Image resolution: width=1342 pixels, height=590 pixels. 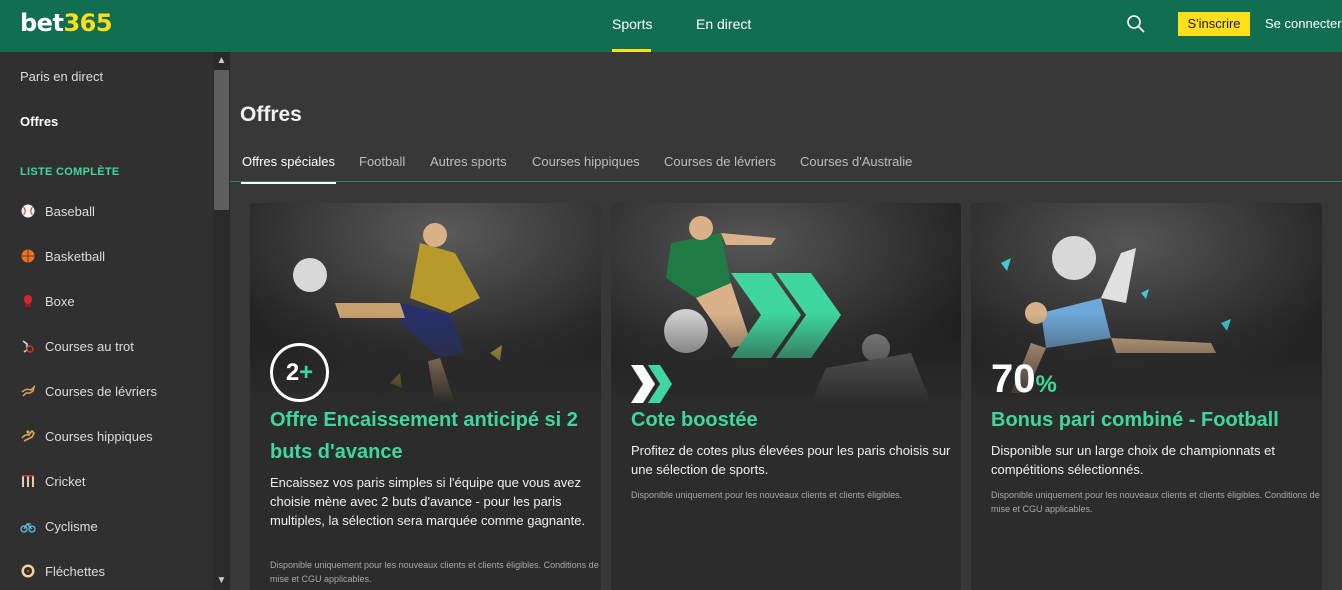 What do you see at coordinates (1046, 384) in the screenshot?
I see `percent-sign: %` at bounding box center [1046, 384].